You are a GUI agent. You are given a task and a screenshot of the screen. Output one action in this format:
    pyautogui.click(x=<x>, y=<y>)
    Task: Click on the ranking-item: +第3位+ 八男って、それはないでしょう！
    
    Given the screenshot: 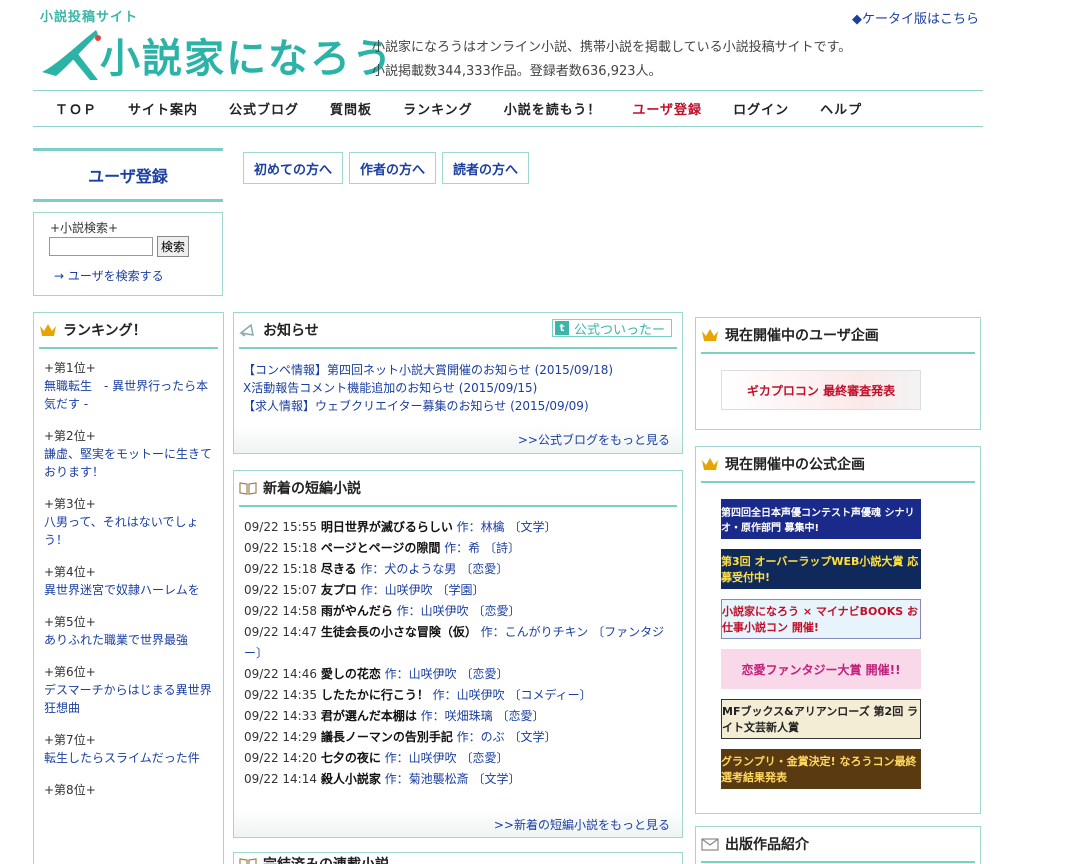 What is the action you would take?
    pyautogui.click(x=133, y=522)
    